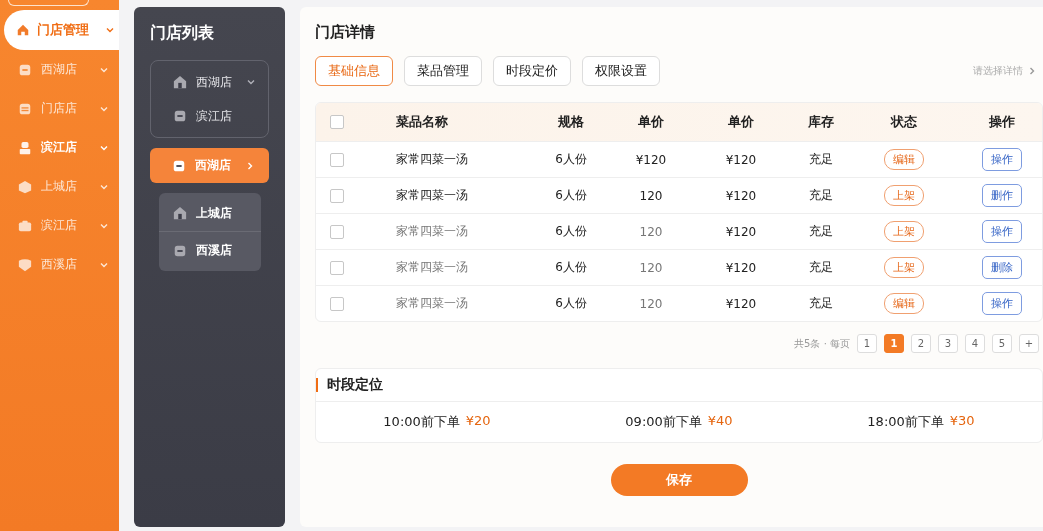 Image resolution: width=1043 pixels, height=531 pixels. What do you see at coordinates (905, 422) in the screenshot?
I see `slot-label: 18:00前下单` at bounding box center [905, 422].